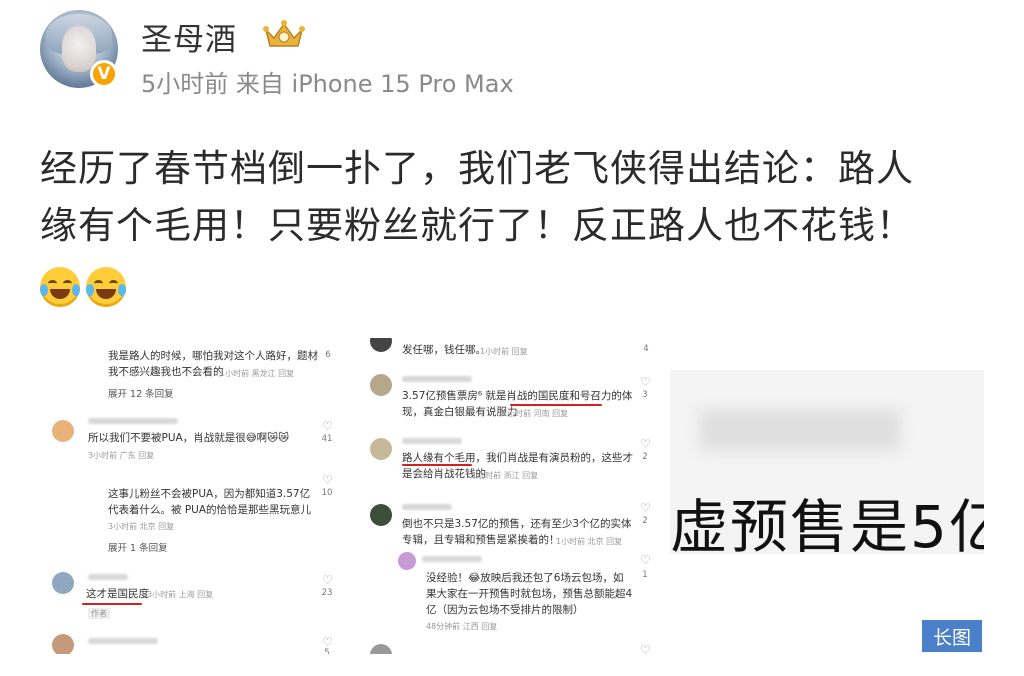 Image resolution: width=1024 pixels, height=676 pixels. Describe the element at coordinates (827, 462) in the screenshot. I see `attached-image-3: 虚预售是5亿` at that location.